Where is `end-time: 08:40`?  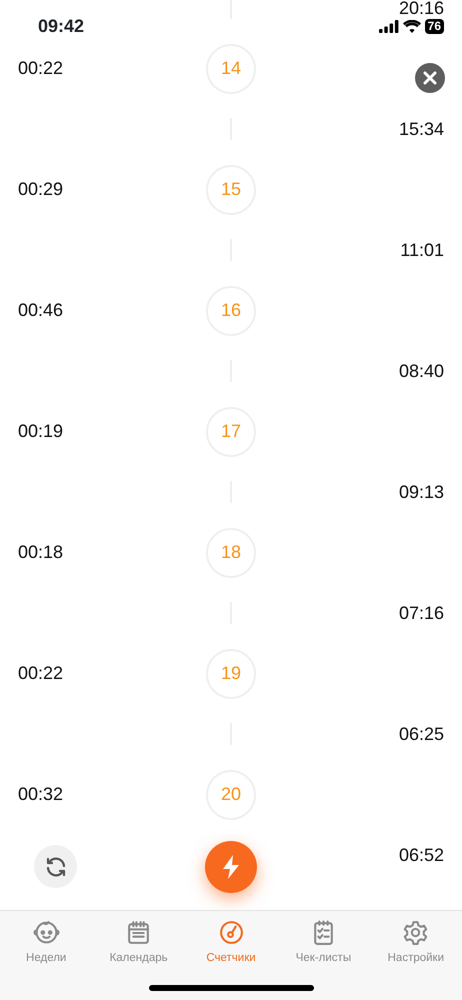
end-time: 08:40 is located at coordinates (421, 371).